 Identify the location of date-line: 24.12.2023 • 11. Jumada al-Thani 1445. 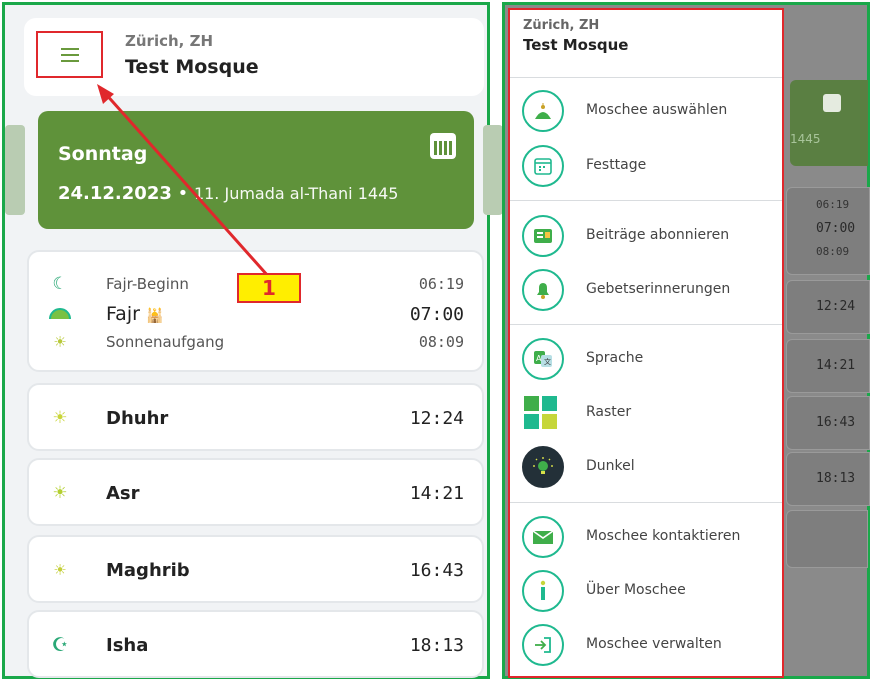
(228, 193).